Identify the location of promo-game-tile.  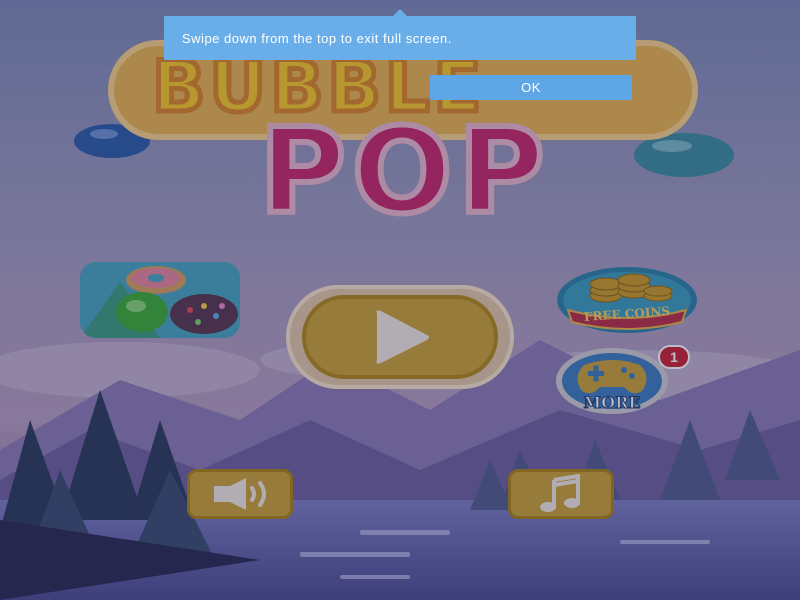
(160, 300).